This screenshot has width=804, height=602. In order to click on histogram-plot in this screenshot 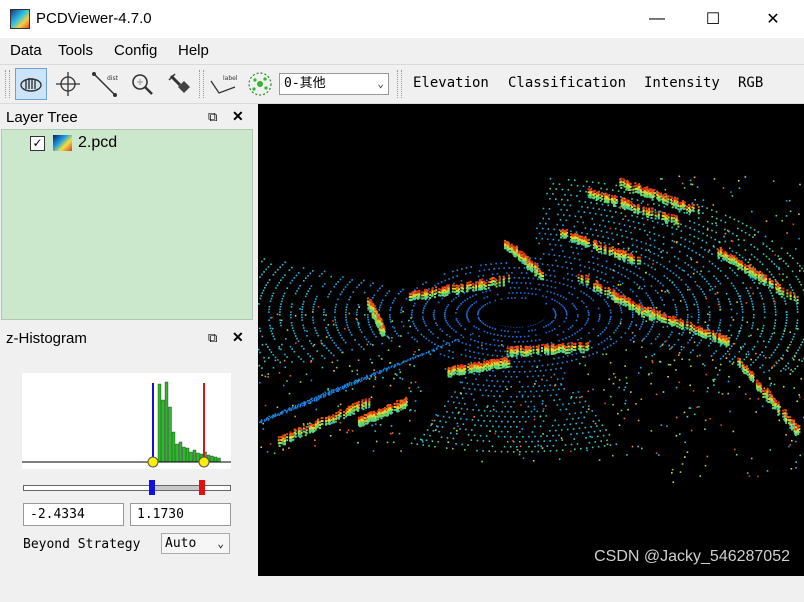, I will do `click(126, 421)`.